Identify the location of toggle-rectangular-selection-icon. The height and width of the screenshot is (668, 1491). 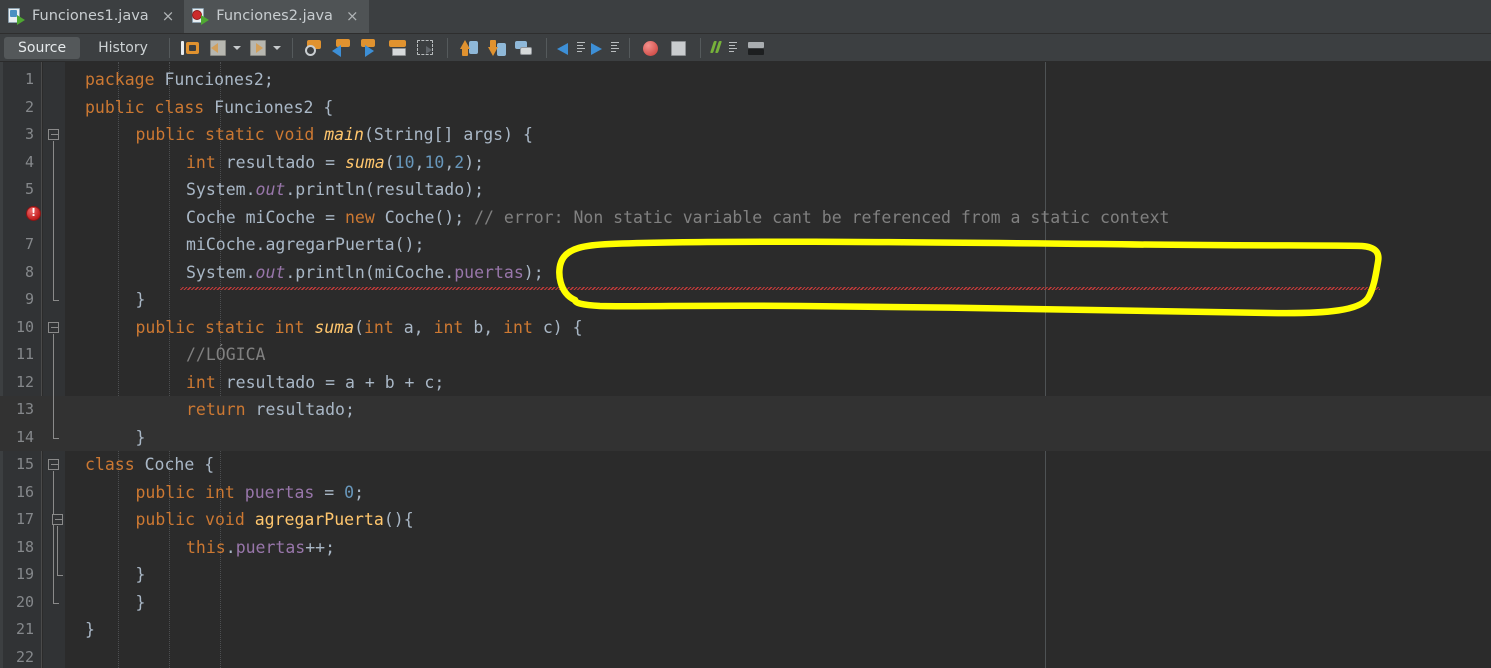
(191, 48).